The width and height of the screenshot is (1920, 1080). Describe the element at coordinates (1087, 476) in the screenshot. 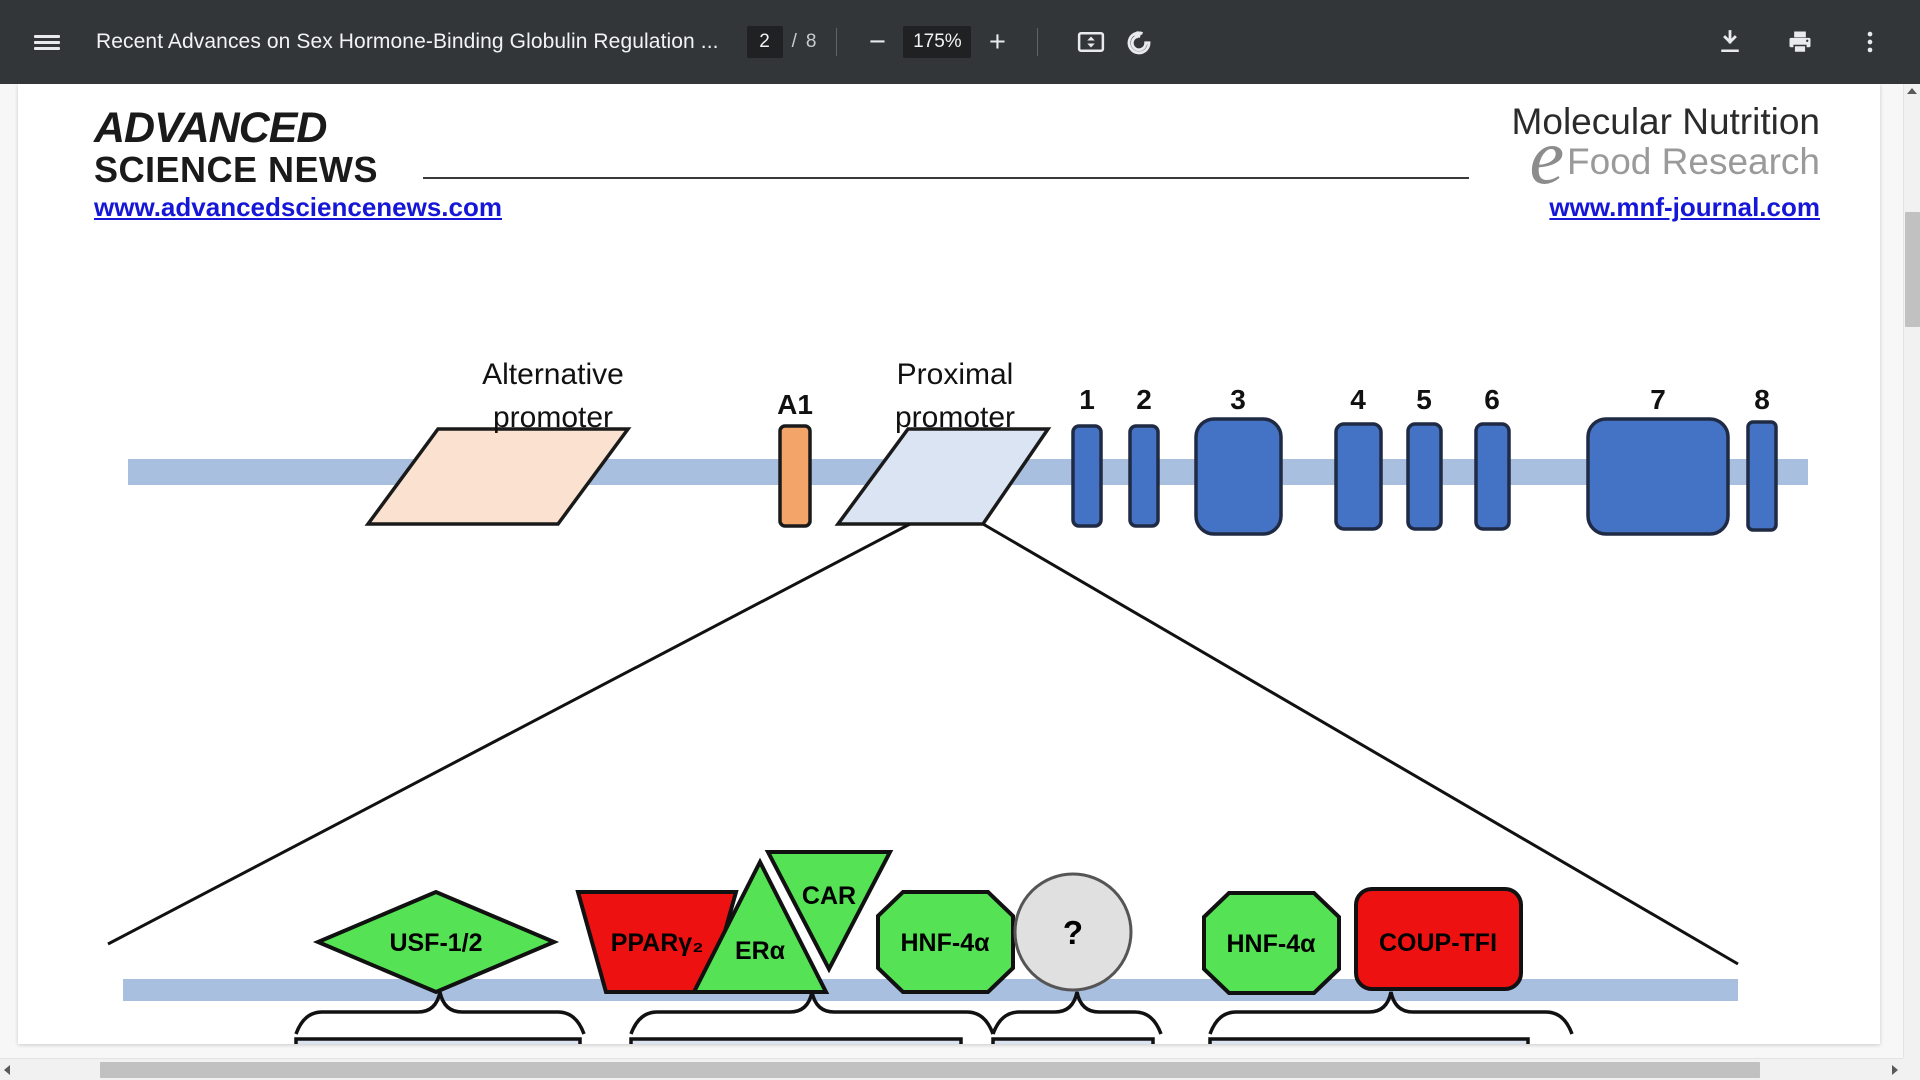

I see `exon-1-shape` at that location.